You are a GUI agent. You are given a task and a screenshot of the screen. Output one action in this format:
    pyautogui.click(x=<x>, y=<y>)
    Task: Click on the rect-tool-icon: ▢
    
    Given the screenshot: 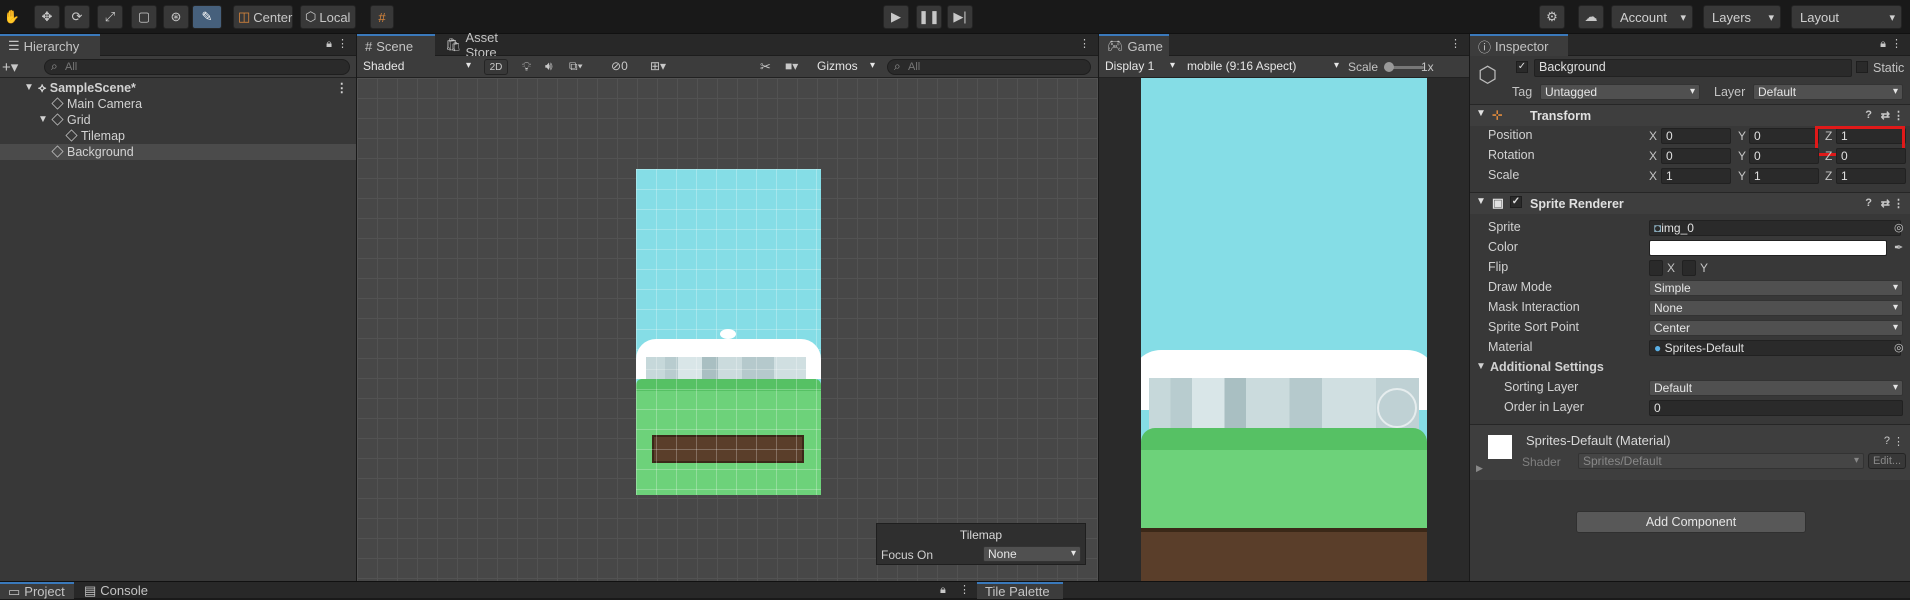 What is the action you would take?
    pyautogui.click(x=144, y=17)
    